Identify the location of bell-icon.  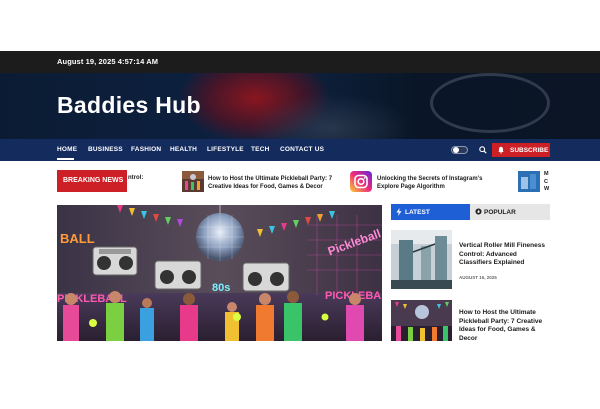
(501, 150).